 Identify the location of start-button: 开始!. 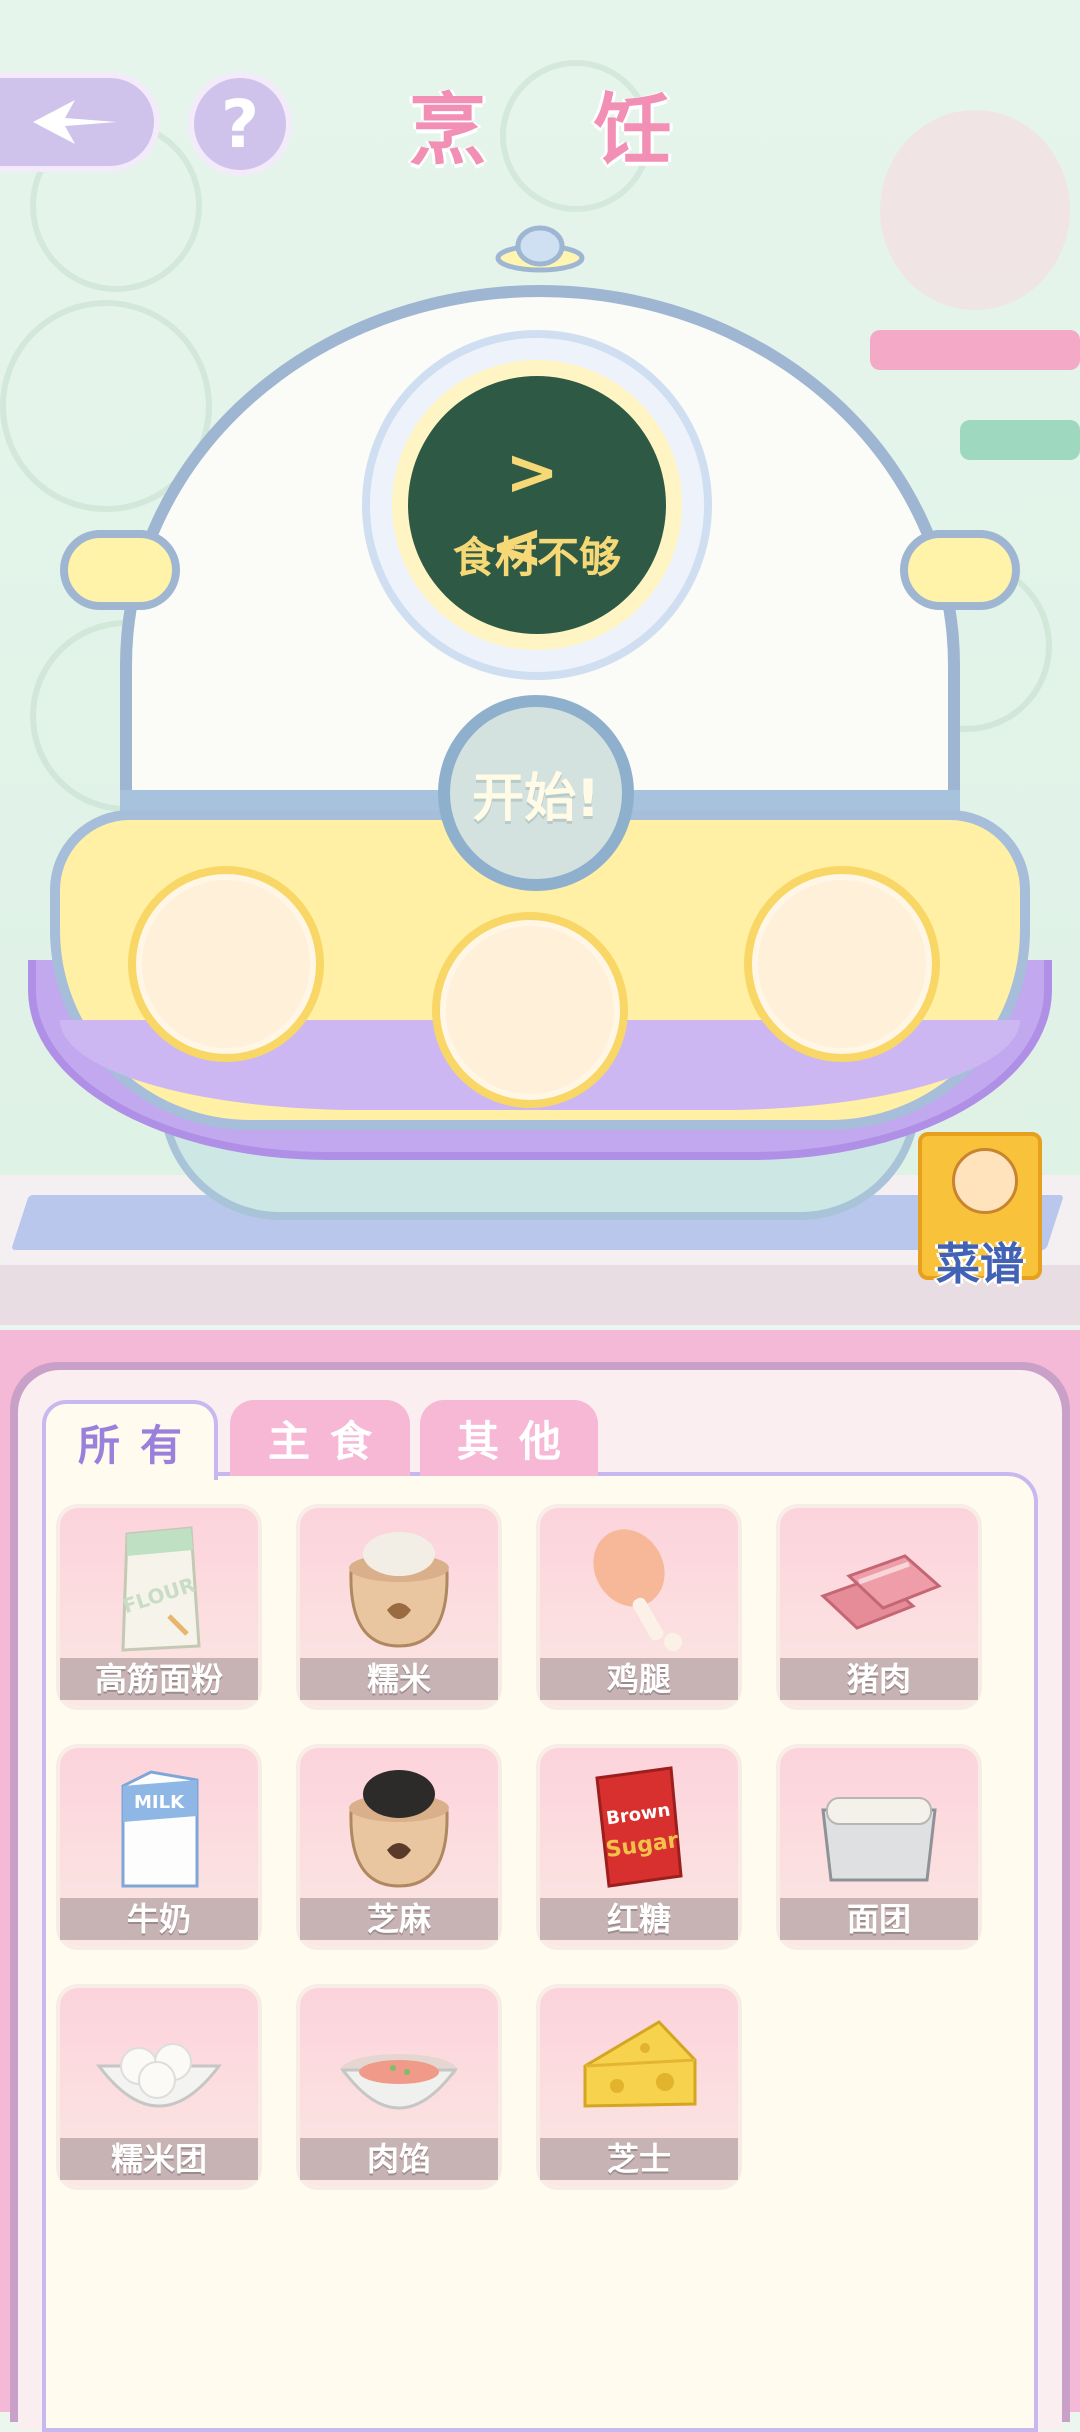
(536, 793).